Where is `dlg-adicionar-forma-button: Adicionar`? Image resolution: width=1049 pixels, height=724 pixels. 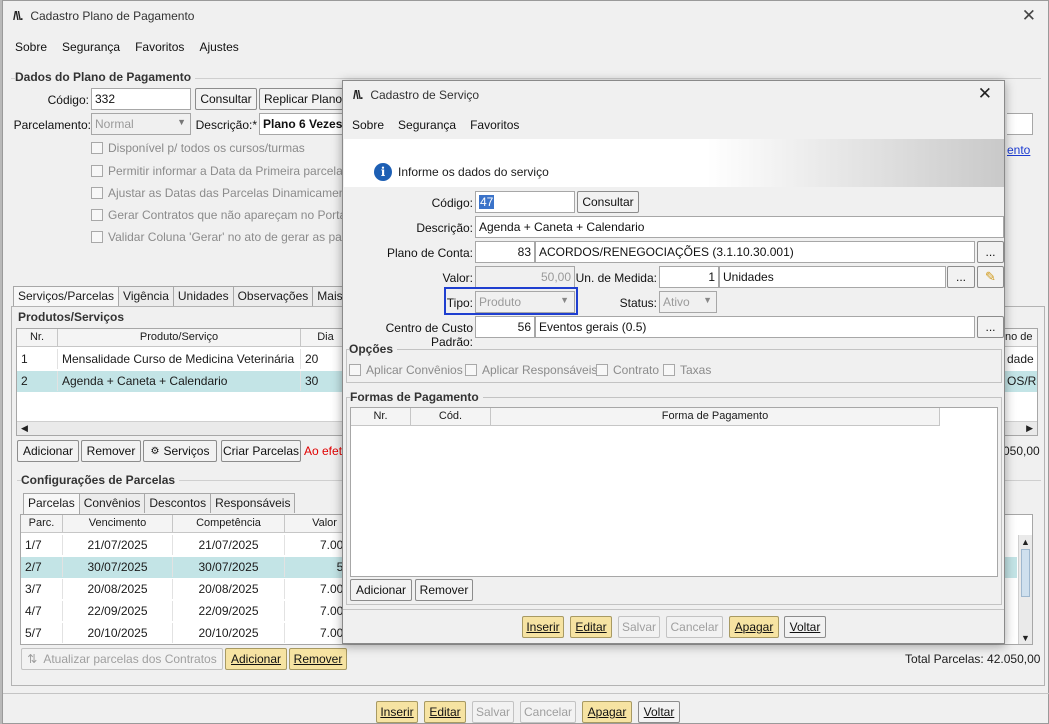
dlg-adicionar-forma-button: Adicionar is located at coordinates (381, 590).